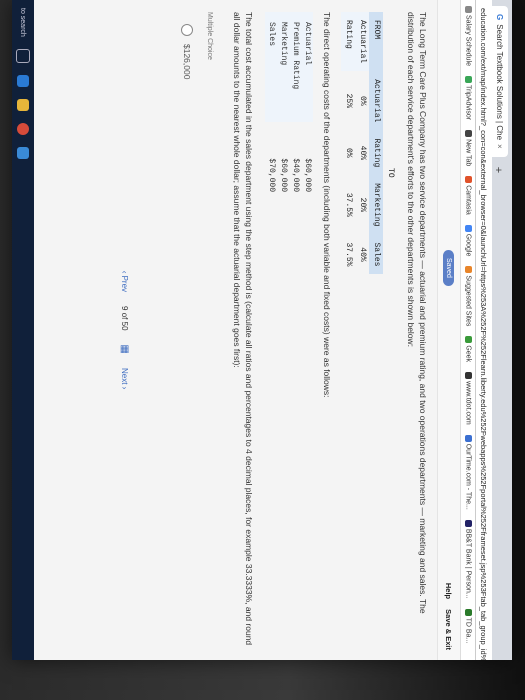 The height and width of the screenshot is (700, 525). I want to click on bookmark-item: TripAdvisor, so click(468, 97).